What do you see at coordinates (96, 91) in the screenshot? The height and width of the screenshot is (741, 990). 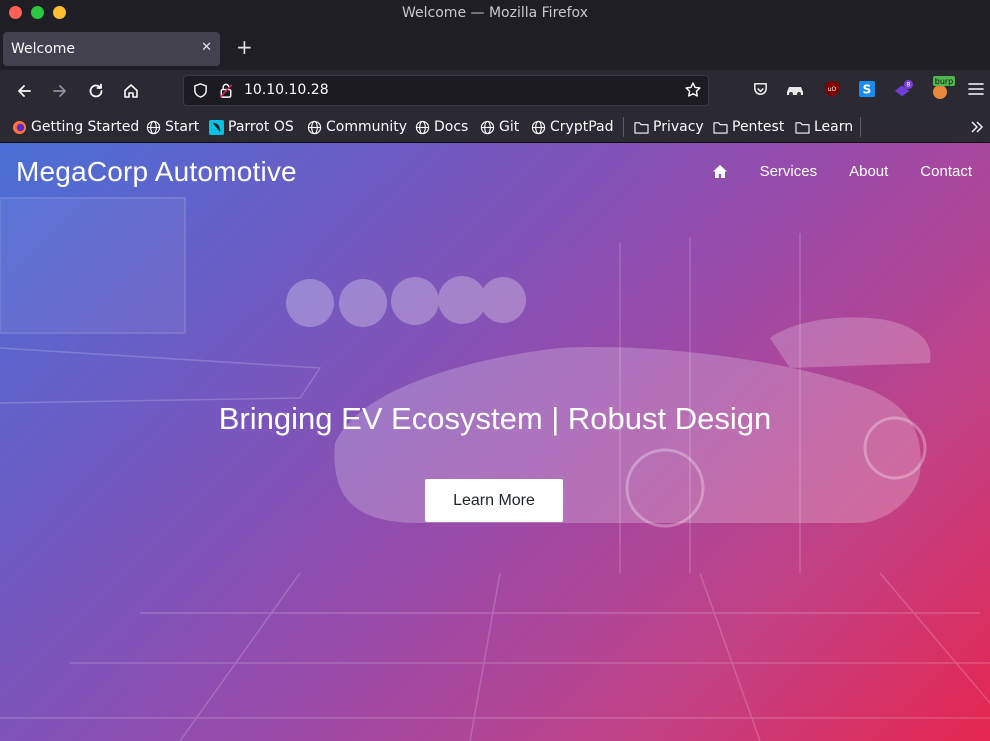 I see `reload-icon` at bounding box center [96, 91].